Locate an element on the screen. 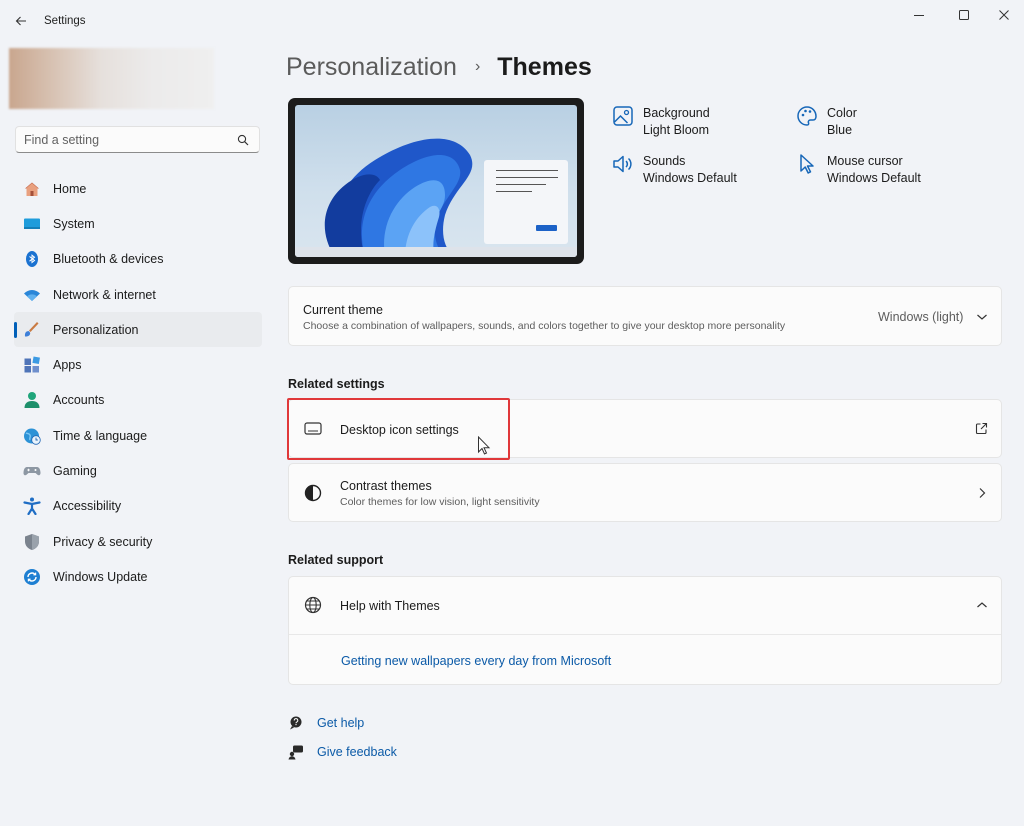 Image resolution: width=1024 pixels, height=826 pixels. theme-background-button: Background Light Bloom is located at coordinates (660, 122).